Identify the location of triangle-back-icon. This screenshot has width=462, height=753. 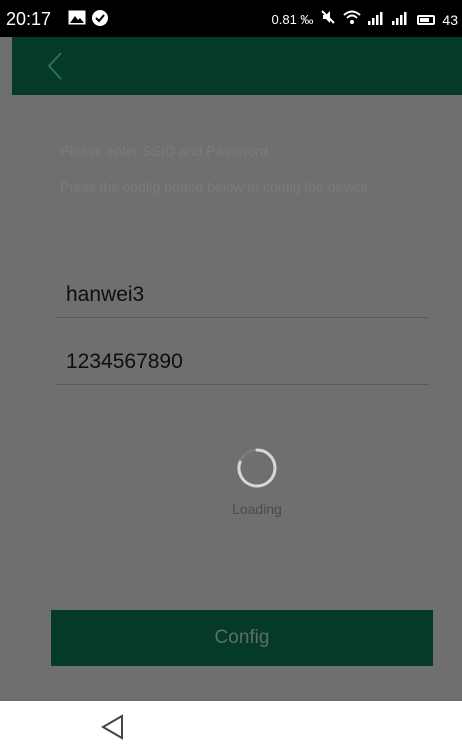
(113, 727).